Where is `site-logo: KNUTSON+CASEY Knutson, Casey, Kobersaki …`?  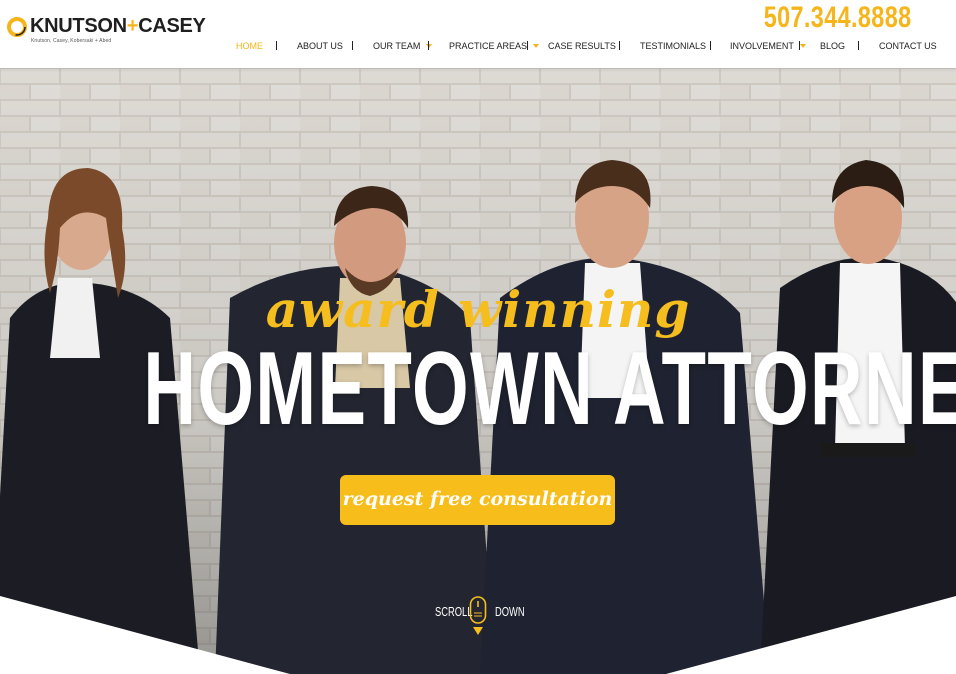 site-logo: KNUTSON+CASEY Knutson, Casey, Kobersaki … is located at coordinates (106, 30).